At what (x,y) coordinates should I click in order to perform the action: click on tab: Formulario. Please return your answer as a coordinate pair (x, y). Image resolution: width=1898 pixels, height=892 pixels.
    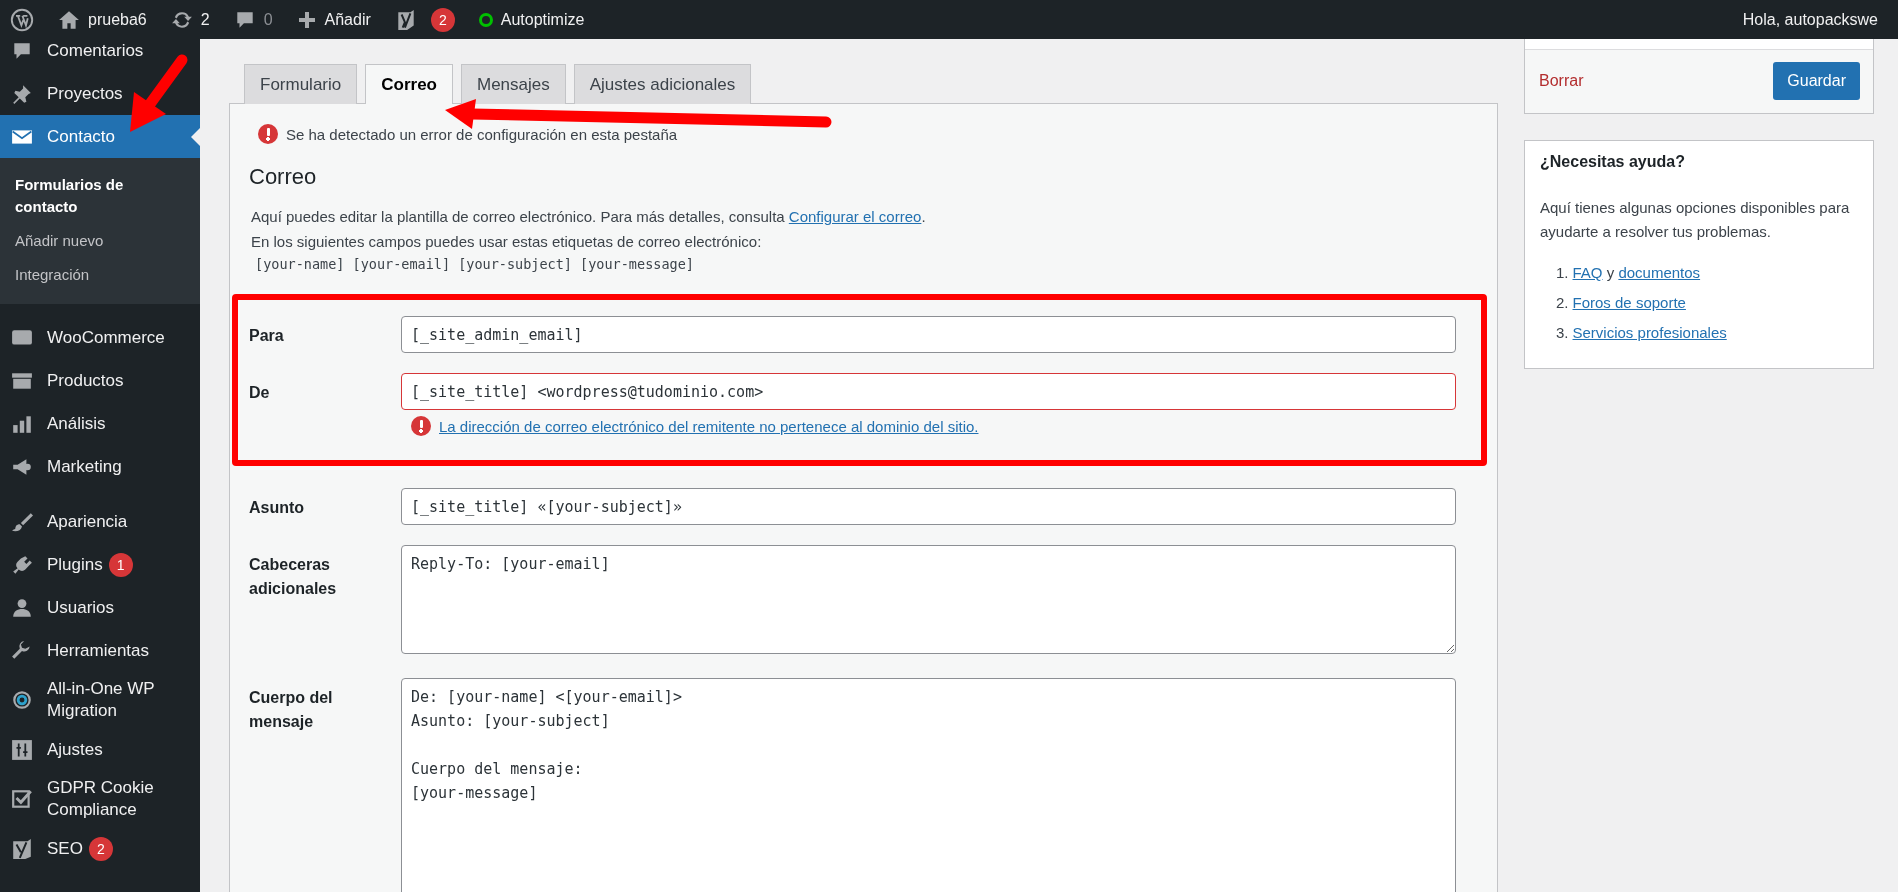
    Looking at the image, I should click on (301, 84).